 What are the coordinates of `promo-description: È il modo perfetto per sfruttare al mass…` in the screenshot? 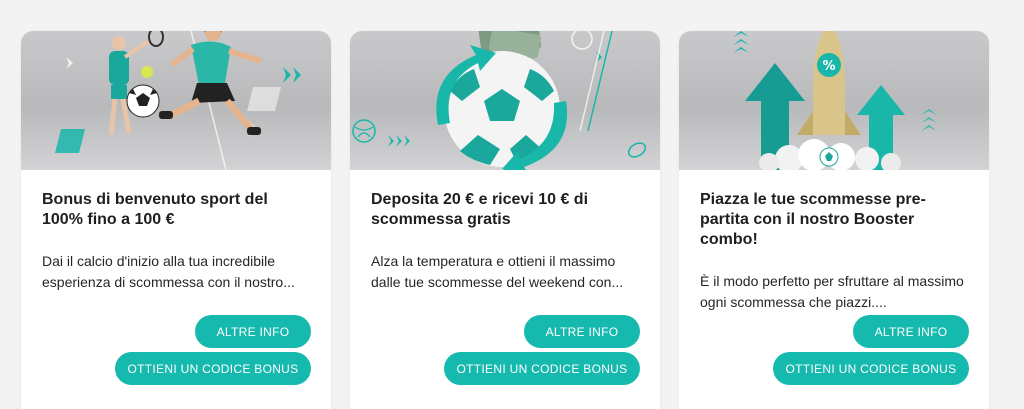 It's located at (832, 291).